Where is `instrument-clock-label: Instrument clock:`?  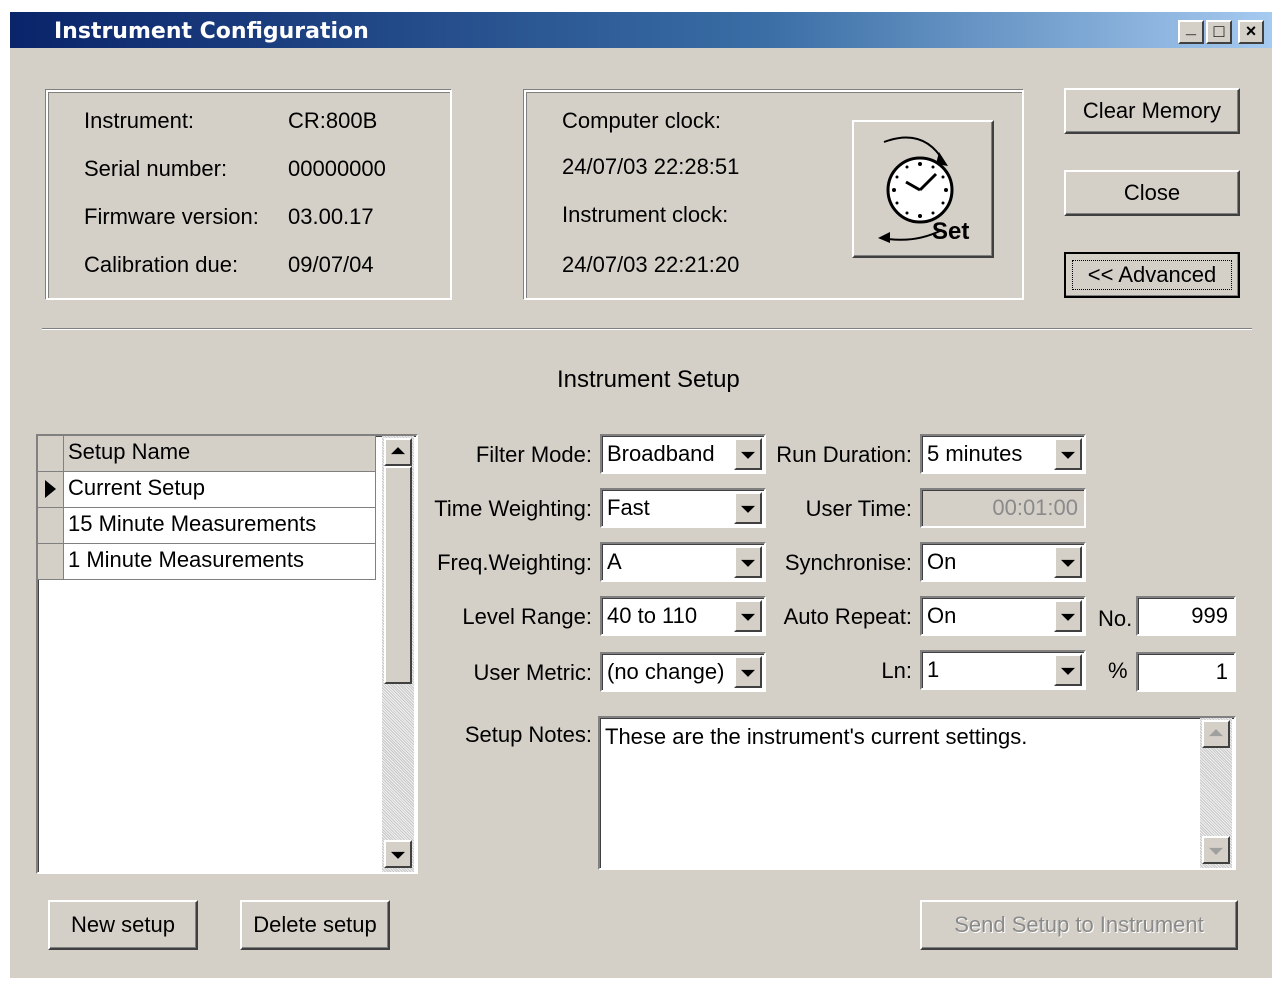 instrument-clock-label: Instrument clock: is located at coordinates (645, 214).